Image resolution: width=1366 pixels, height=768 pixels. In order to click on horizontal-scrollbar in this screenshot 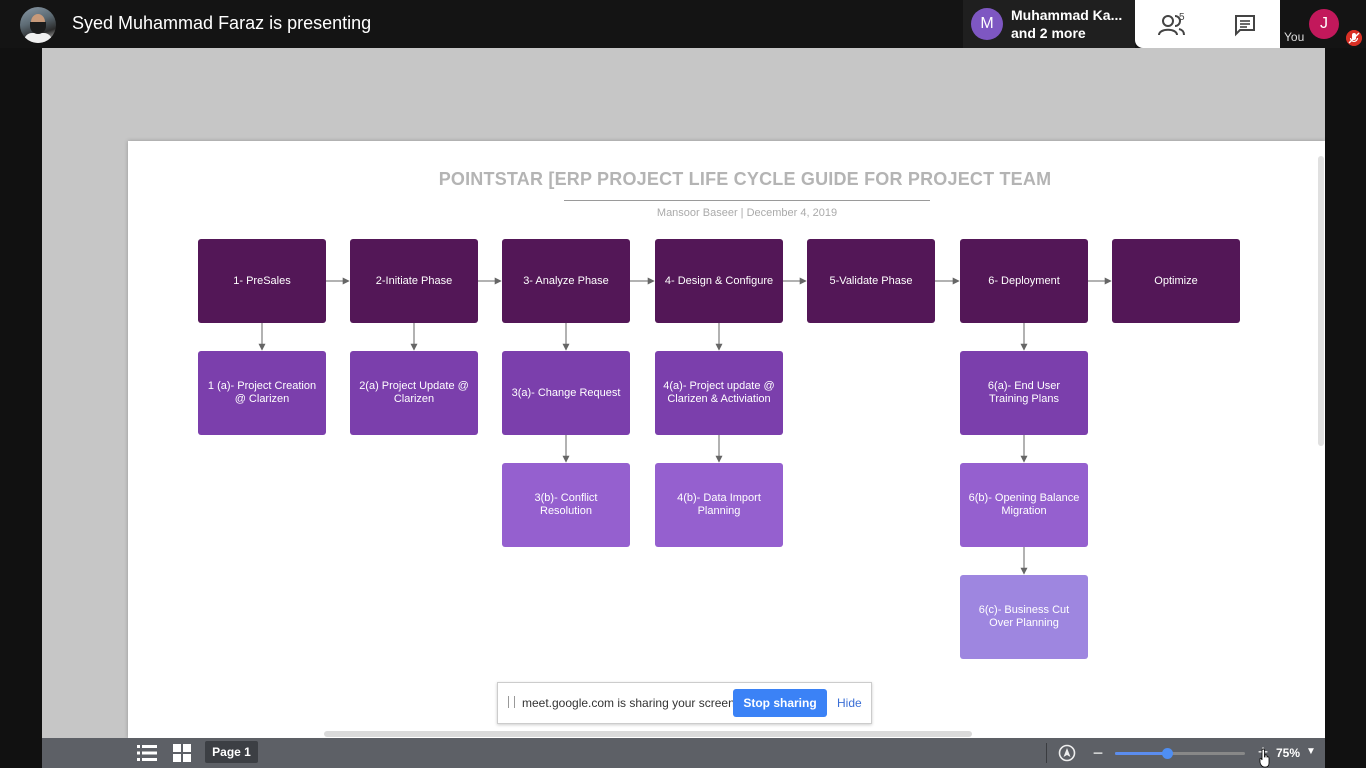, I will do `click(648, 734)`.